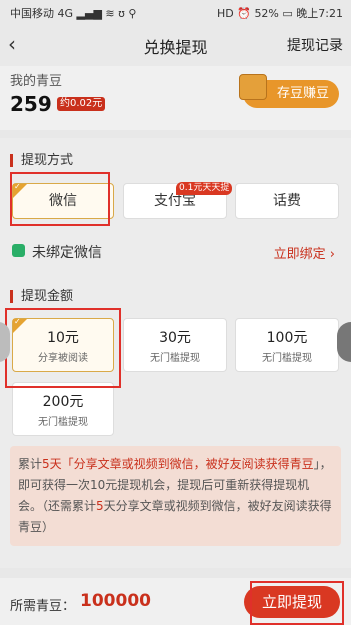 The width and height of the screenshot is (351, 625). What do you see at coordinates (43, 606) in the screenshot?
I see `required-beans-label: 所需青豆：` at bounding box center [43, 606].